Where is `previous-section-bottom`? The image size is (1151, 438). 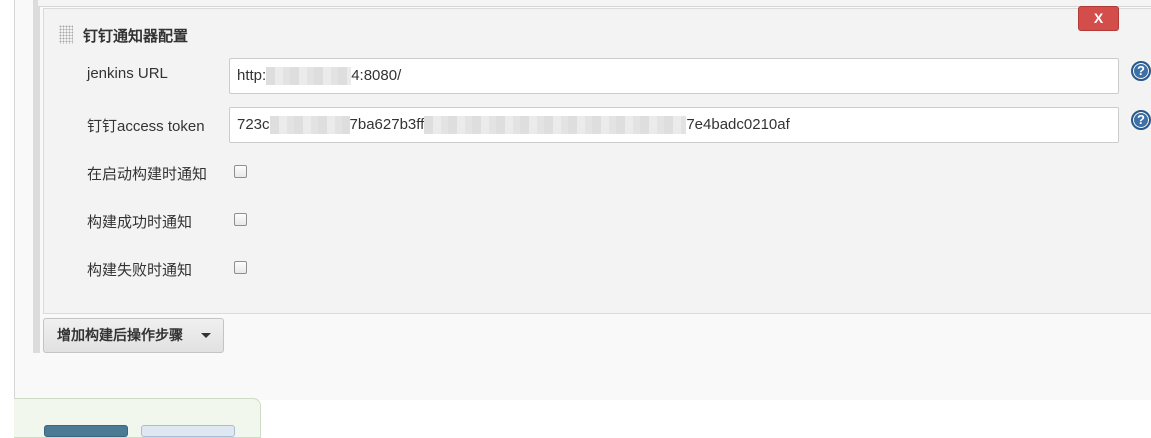
previous-section-bottom is located at coordinates (594, 3).